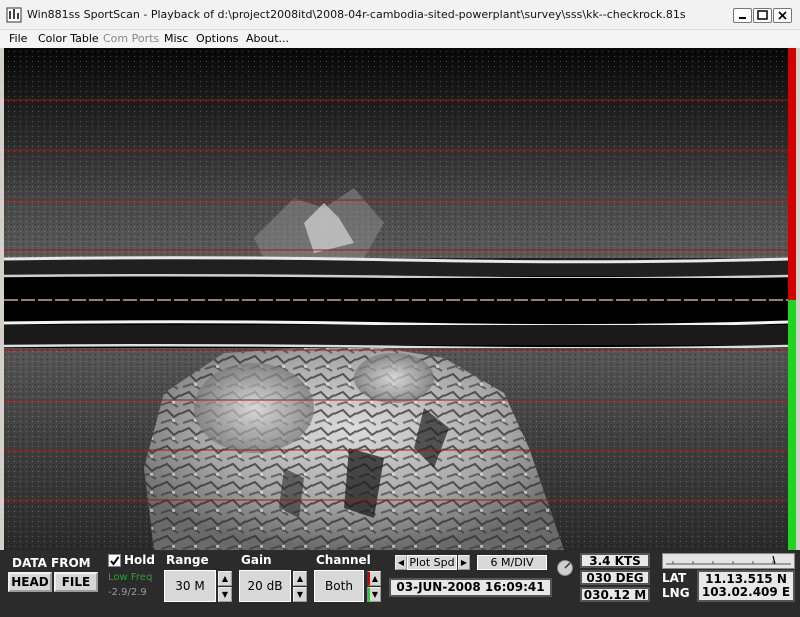 The width and height of the screenshot is (800, 617). I want to click on checkmark-icon, so click(115, 561).